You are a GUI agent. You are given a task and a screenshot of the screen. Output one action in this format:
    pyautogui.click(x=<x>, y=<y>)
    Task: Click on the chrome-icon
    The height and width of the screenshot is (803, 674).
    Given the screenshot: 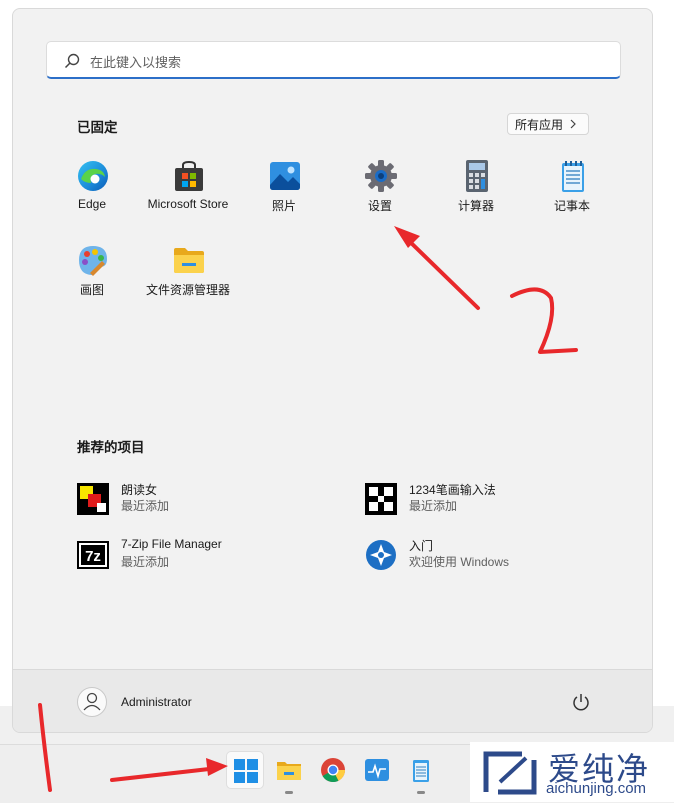 What is the action you would take?
    pyautogui.click(x=333, y=770)
    